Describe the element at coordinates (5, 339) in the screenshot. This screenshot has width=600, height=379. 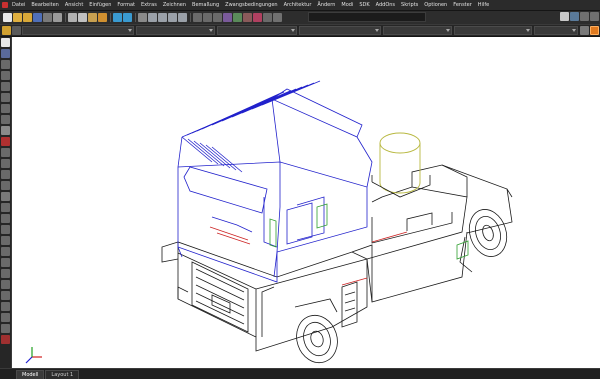
I see `explode-icon` at that location.